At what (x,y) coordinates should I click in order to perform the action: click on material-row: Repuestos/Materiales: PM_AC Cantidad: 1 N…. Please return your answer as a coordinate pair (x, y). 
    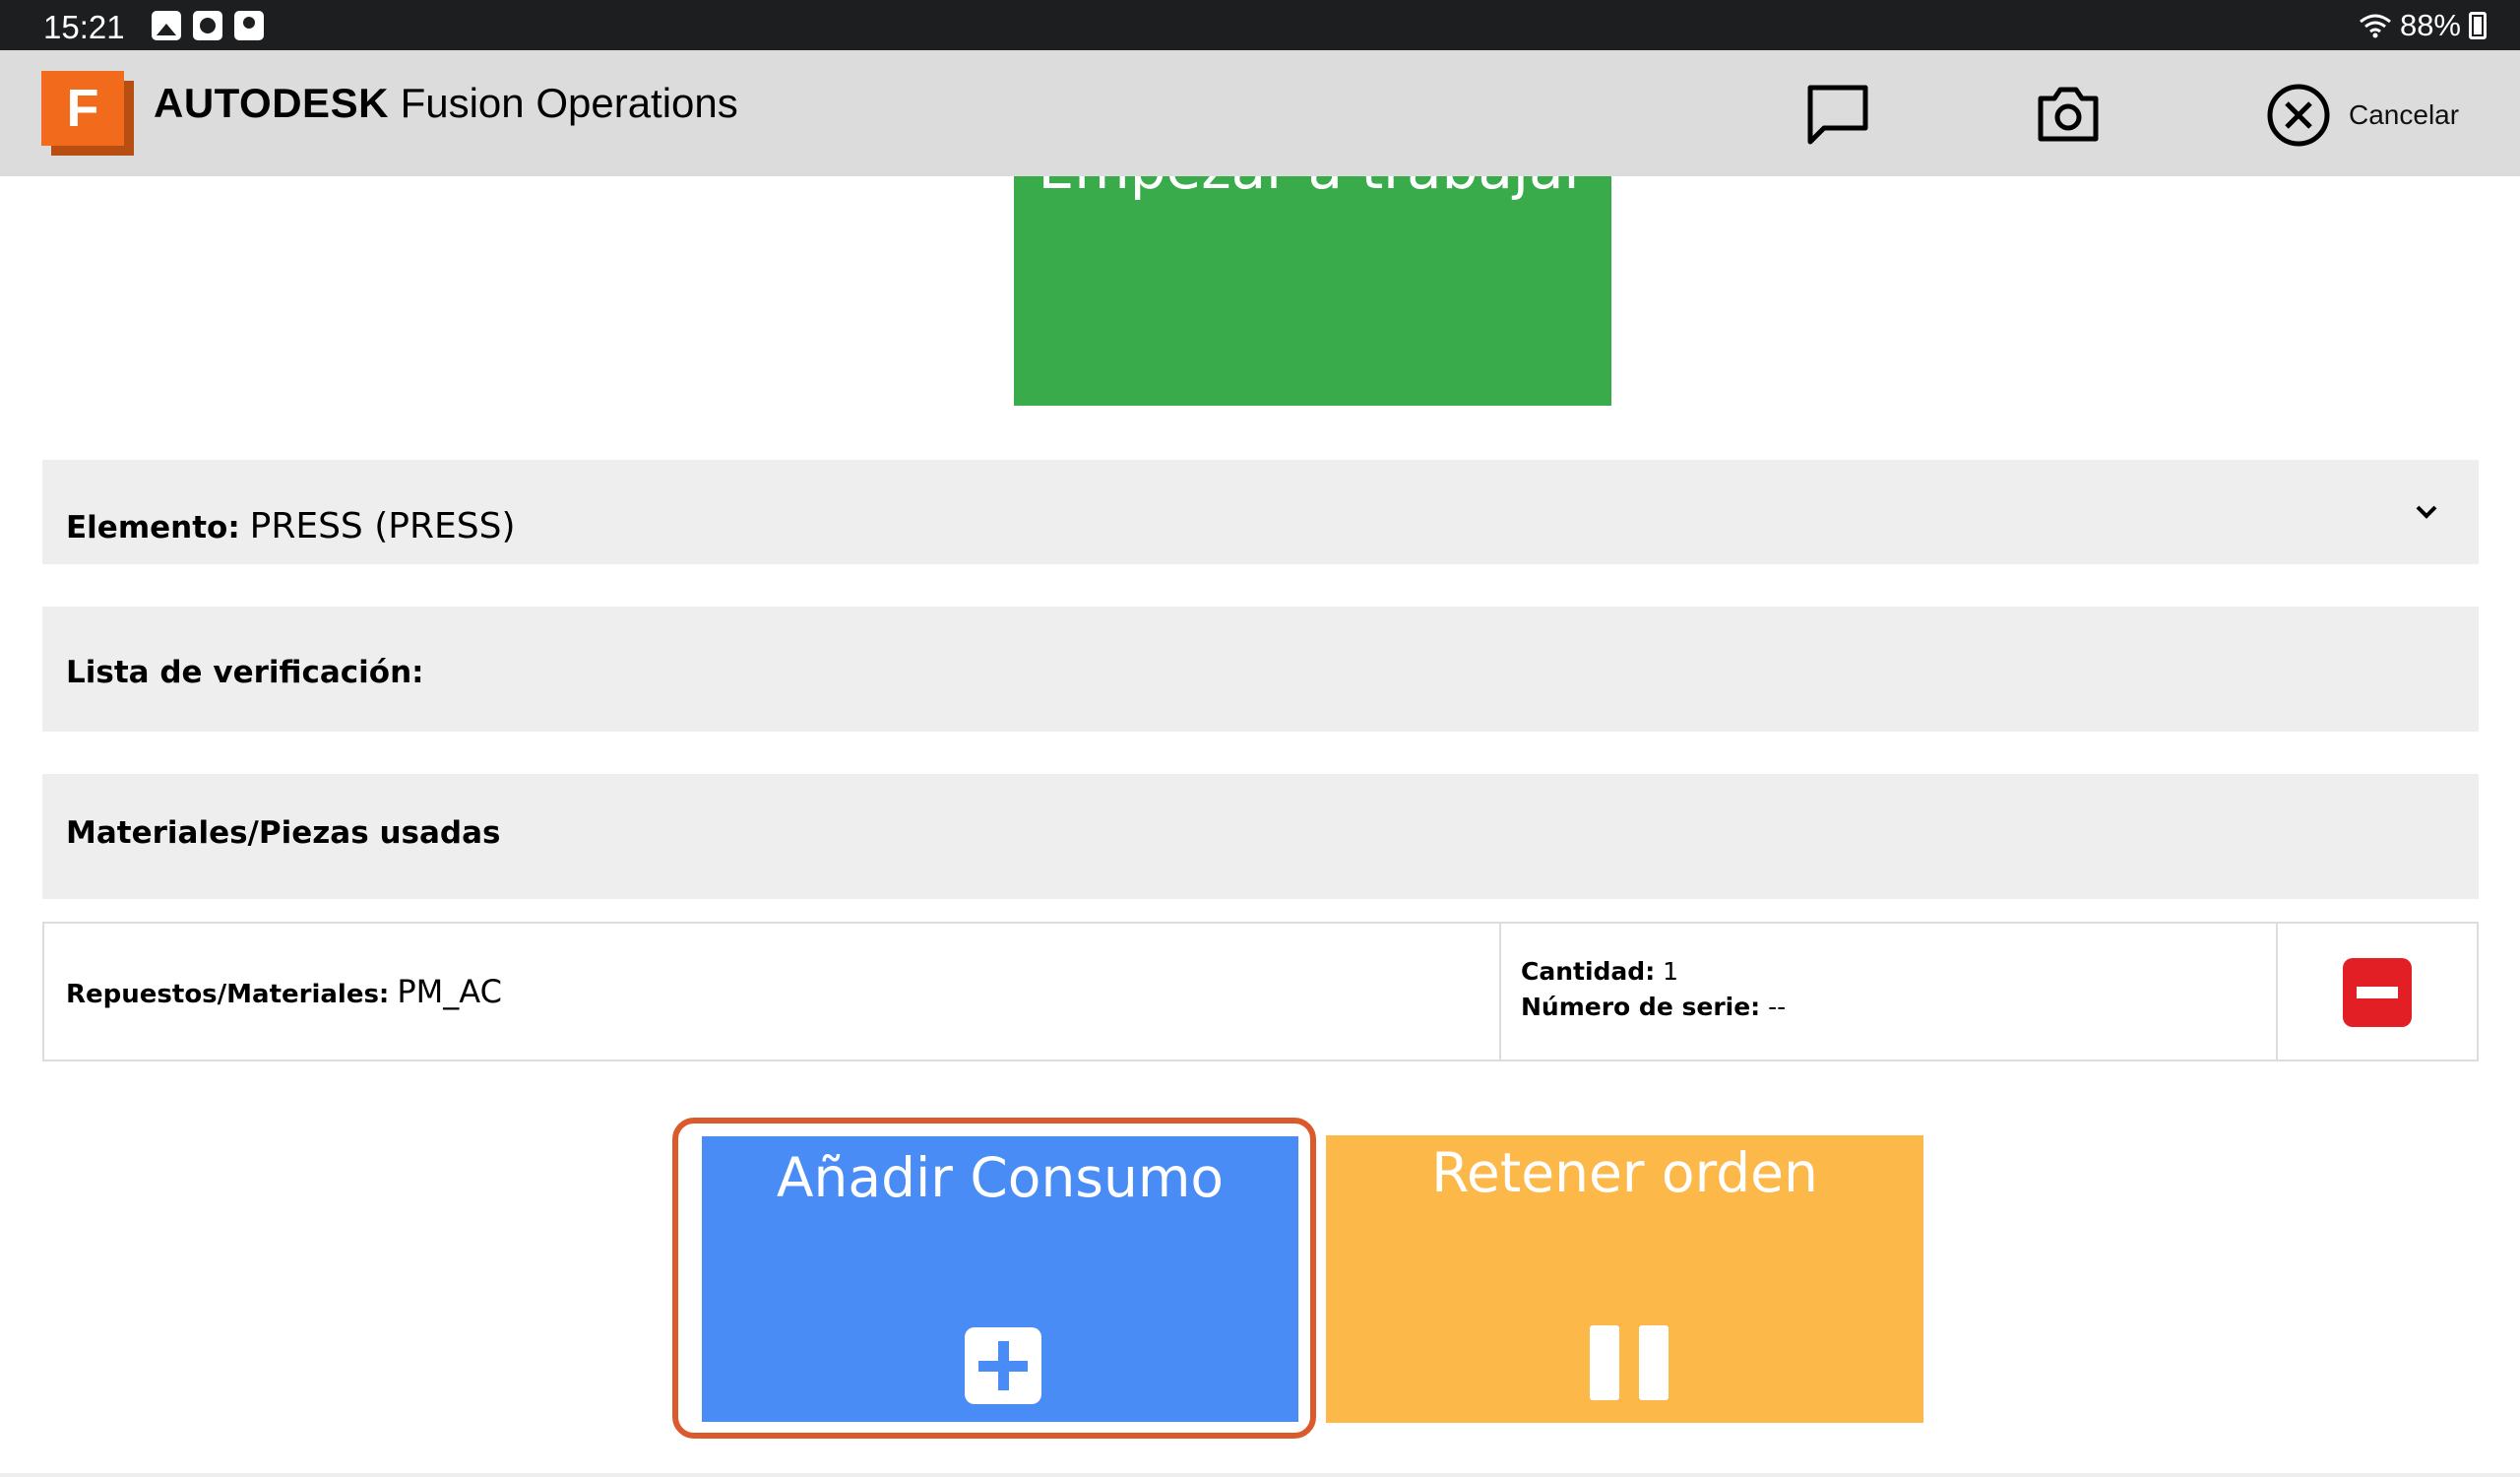
    Looking at the image, I should click on (1260, 992).